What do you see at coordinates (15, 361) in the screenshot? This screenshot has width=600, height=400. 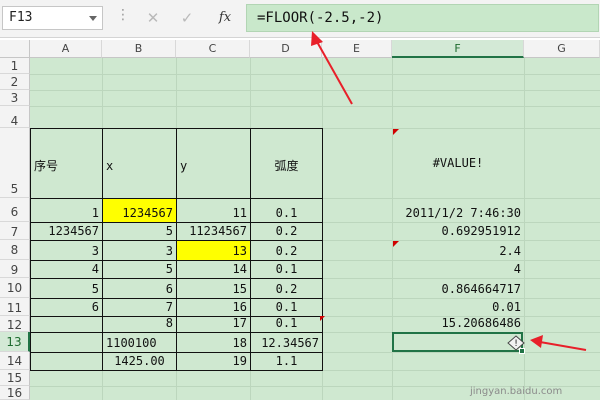 I see `row-header-14: 14` at bounding box center [15, 361].